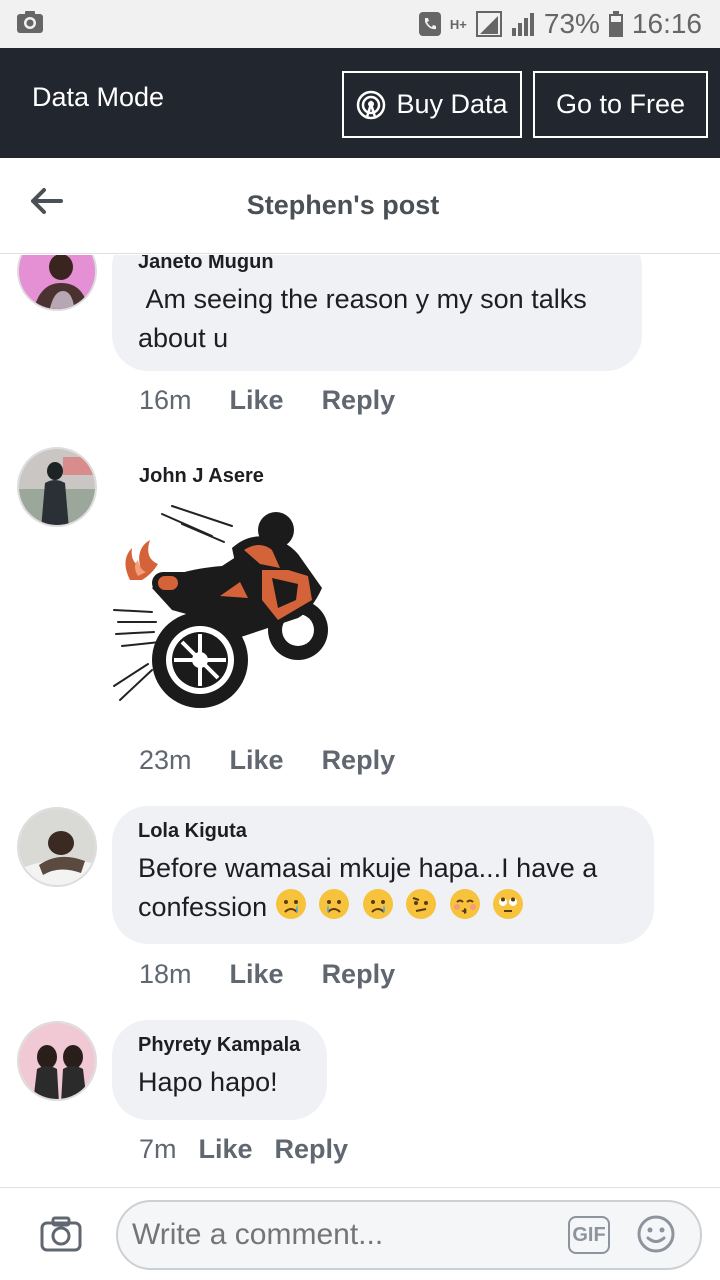  I want to click on comment-text: Hapo hapo!, so click(208, 1082).